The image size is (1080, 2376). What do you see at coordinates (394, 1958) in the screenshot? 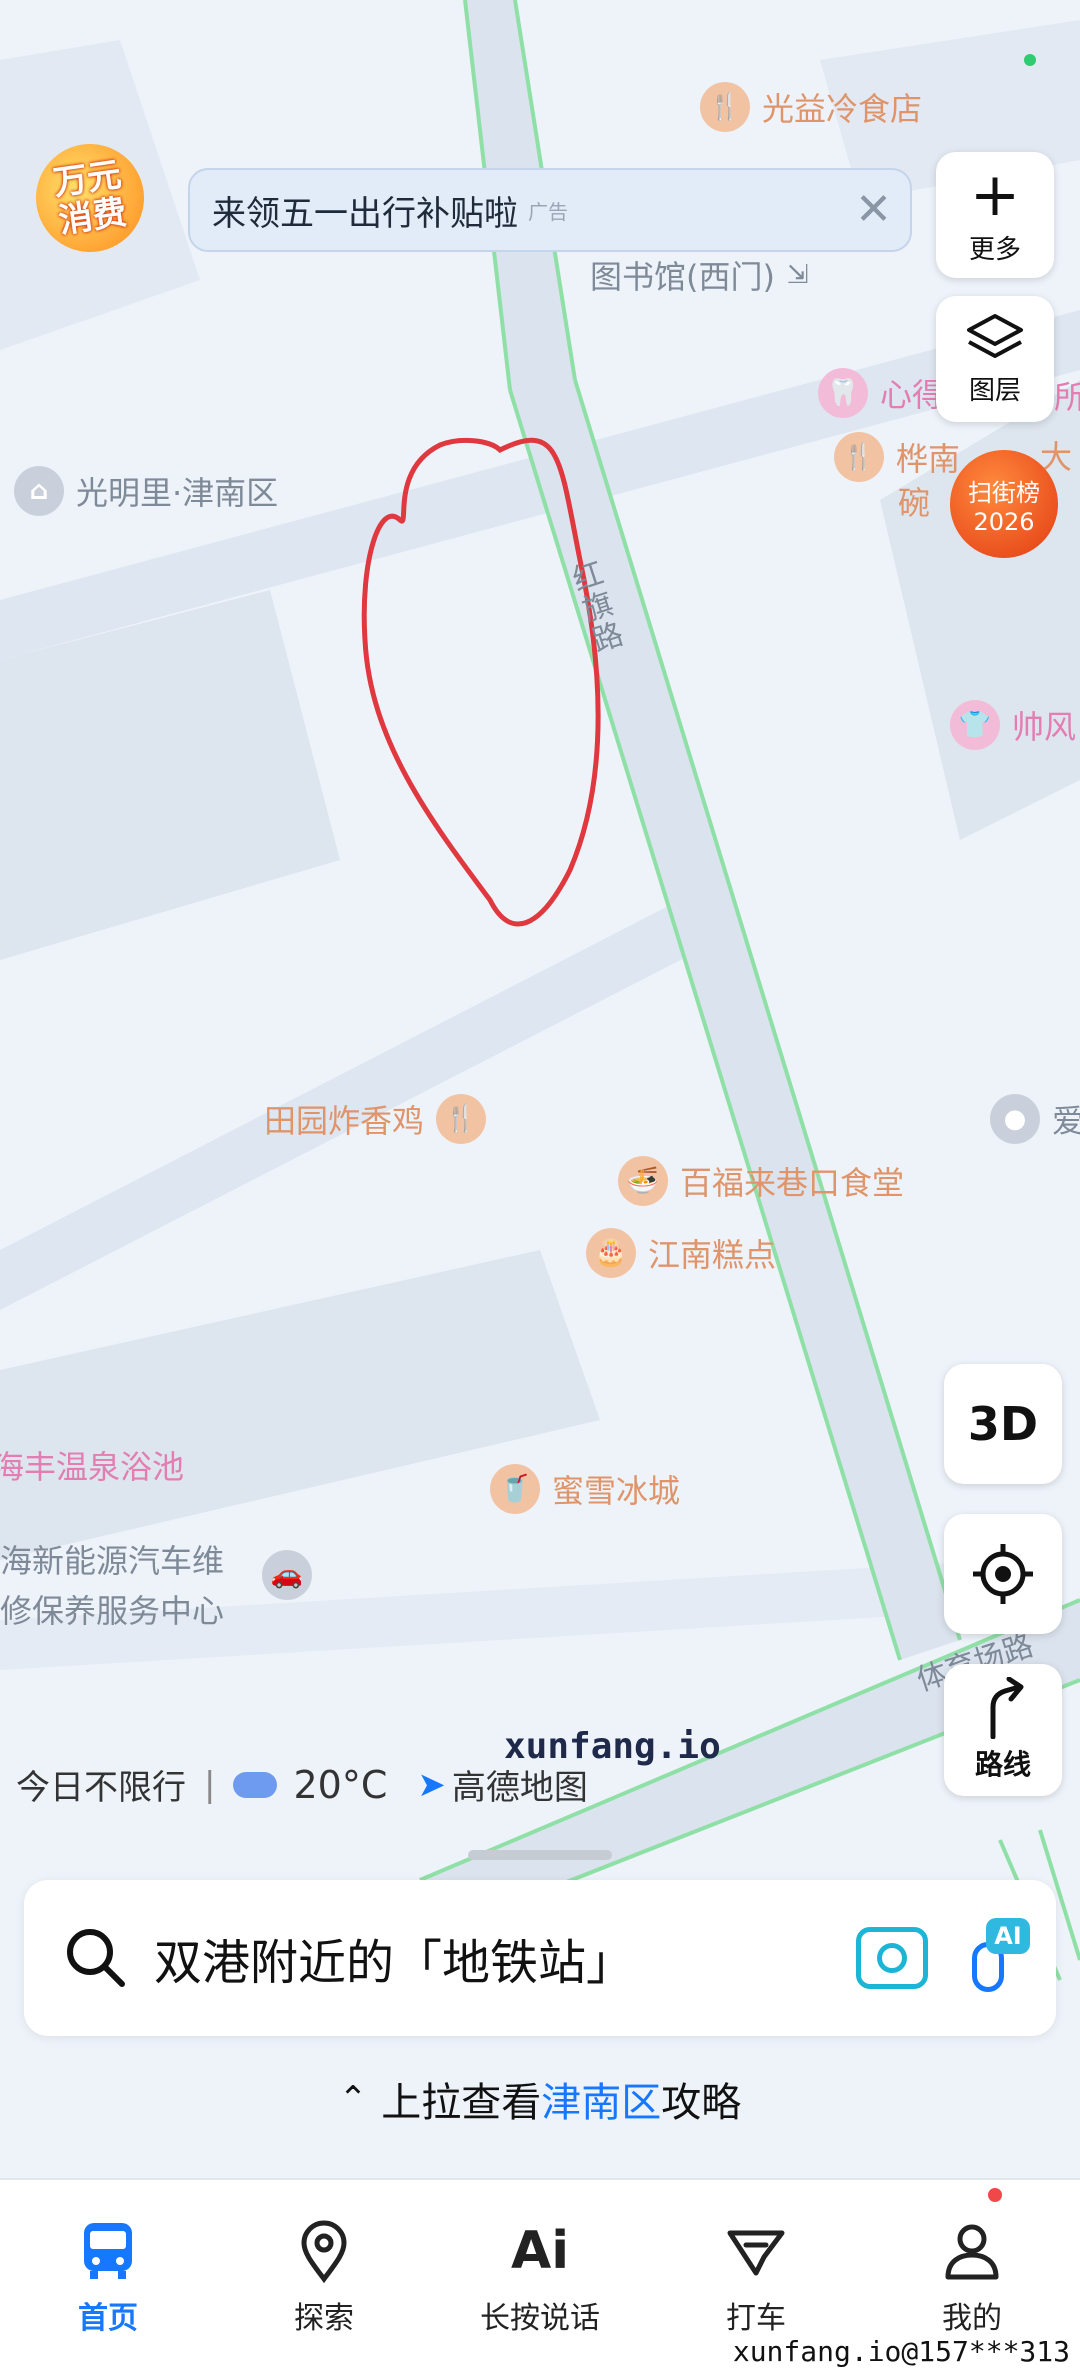
I see `search-input: 双港附近的「地铁站」` at bounding box center [394, 1958].